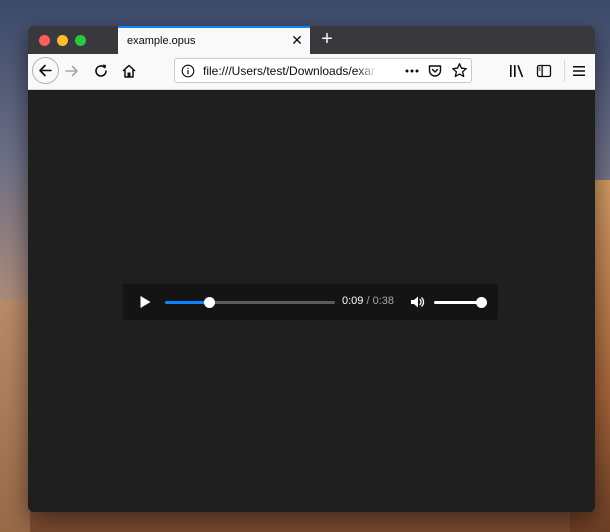  I want to click on volume-handle, so click(481, 302).